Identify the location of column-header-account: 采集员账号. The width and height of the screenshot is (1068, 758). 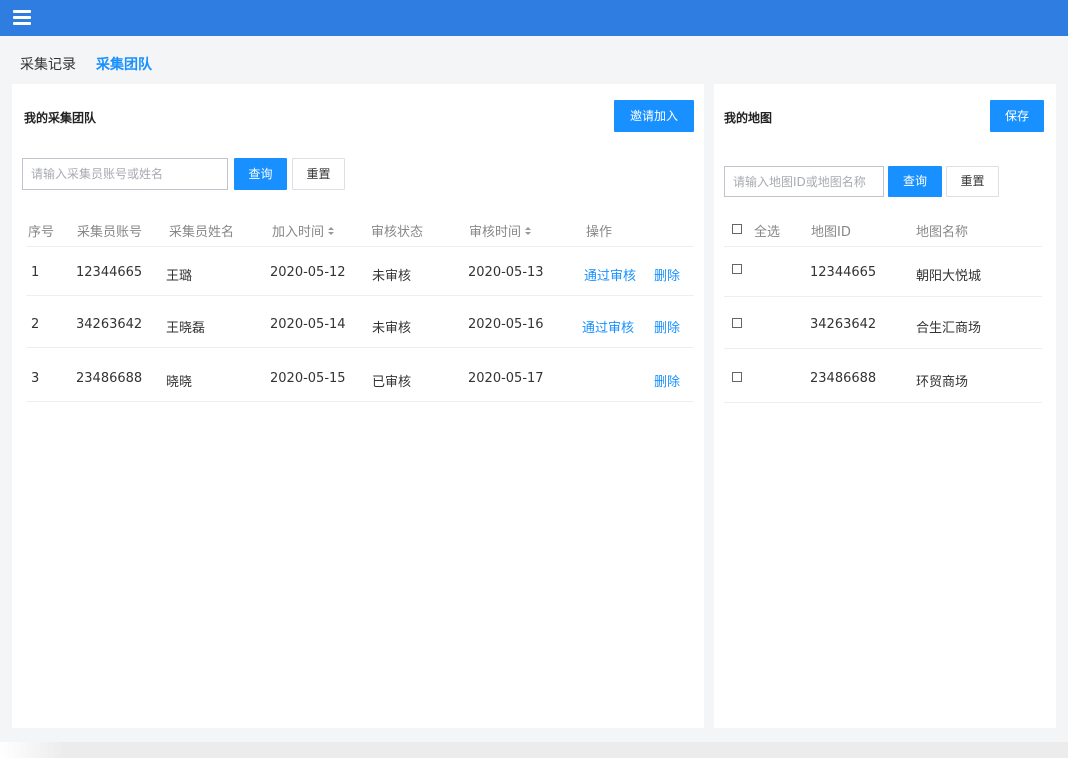
(110, 232).